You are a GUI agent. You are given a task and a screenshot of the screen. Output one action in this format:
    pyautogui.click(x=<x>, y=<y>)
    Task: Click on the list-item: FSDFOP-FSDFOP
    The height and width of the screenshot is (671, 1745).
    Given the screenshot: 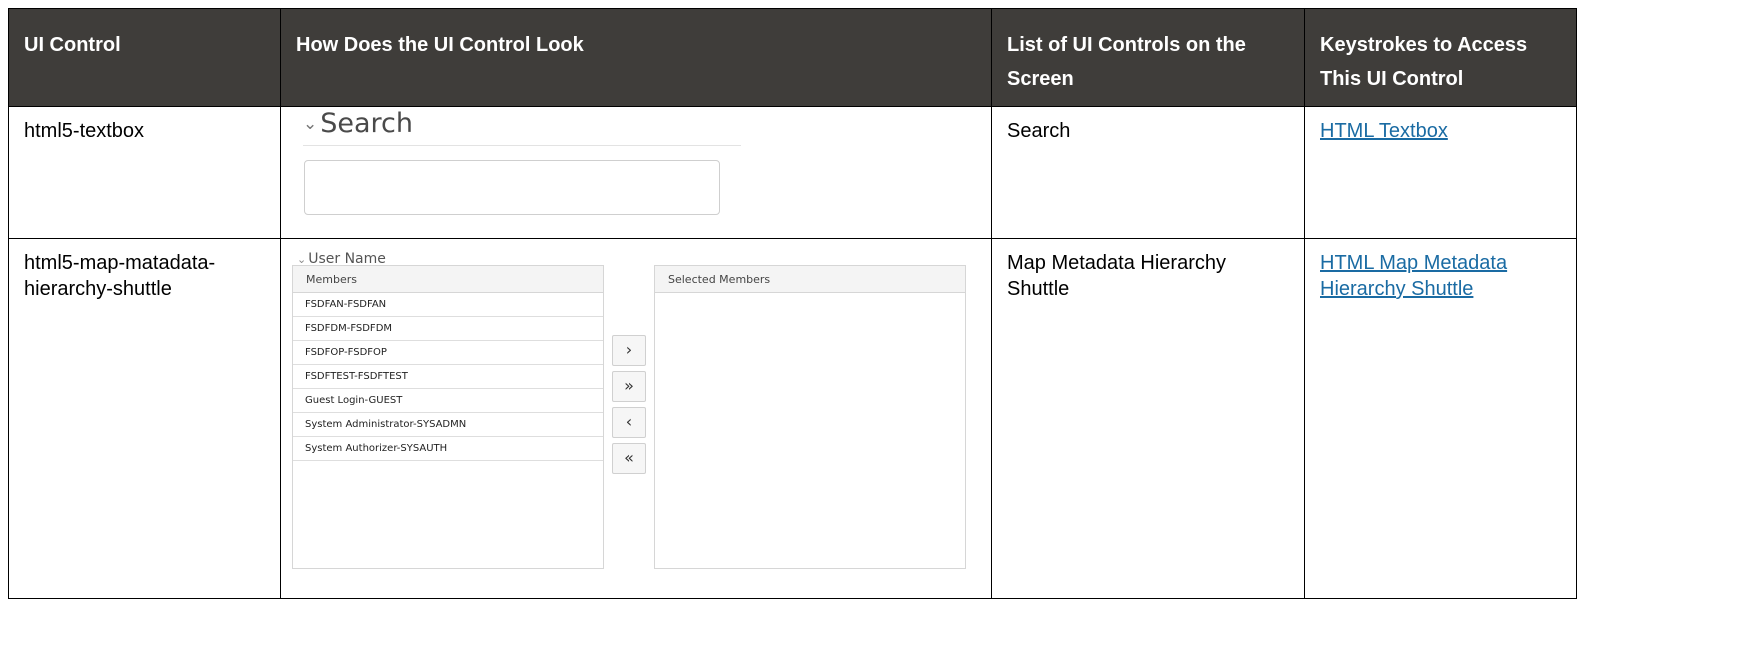 What is the action you would take?
    pyautogui.click(x=448, y=353)
    